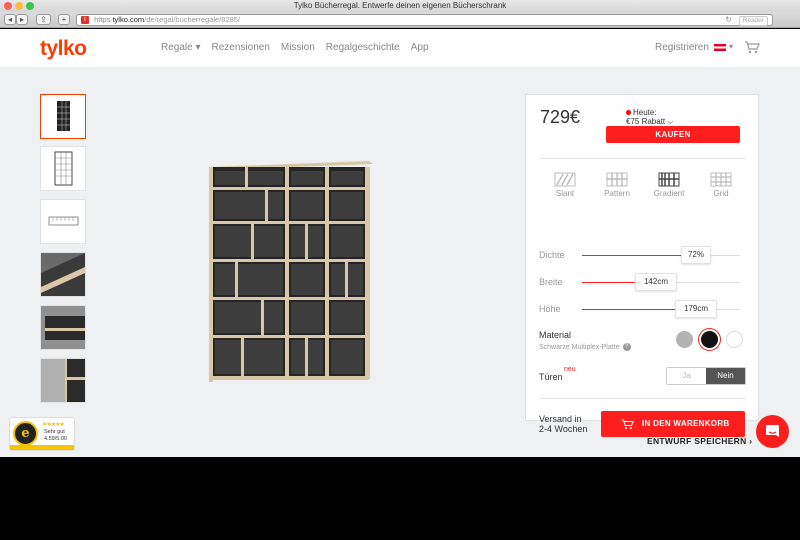 The width and height of the screenshot is (800, 540). Describe the element at coordinates (720, 47) in the screenshot. I see `austria-flag-icon` at that location.